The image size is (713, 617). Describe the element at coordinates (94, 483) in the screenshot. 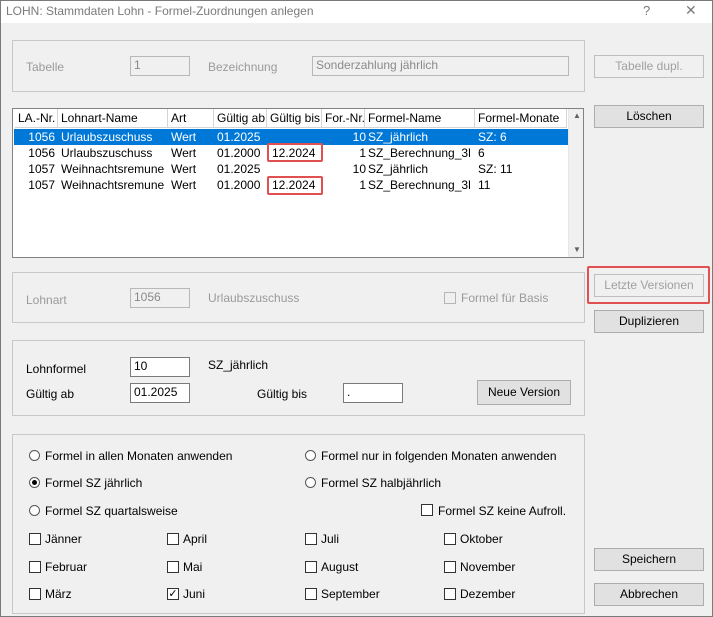

I see `radio-sz-jaehrlich-label: Formel SZ jährlich` at that location.